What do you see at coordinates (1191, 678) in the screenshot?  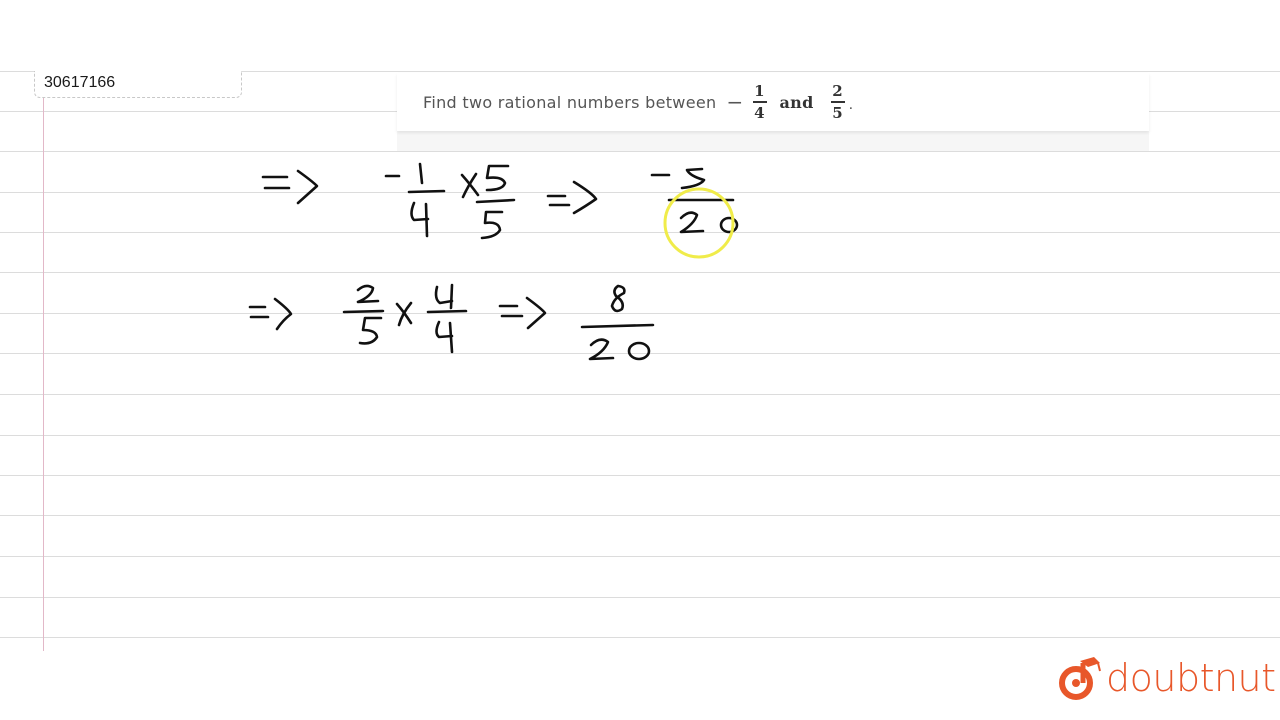 I see `brand-name: doubtnut` at bounding box center [1191, 678].